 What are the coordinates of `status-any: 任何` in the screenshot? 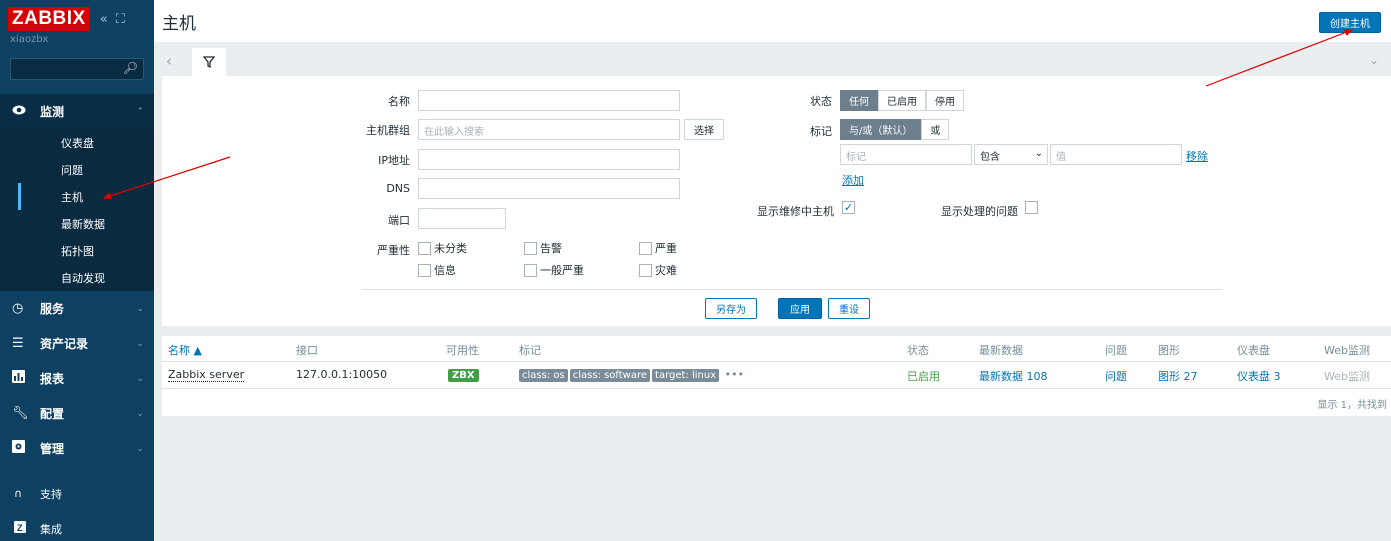 It's located at (859, 100).